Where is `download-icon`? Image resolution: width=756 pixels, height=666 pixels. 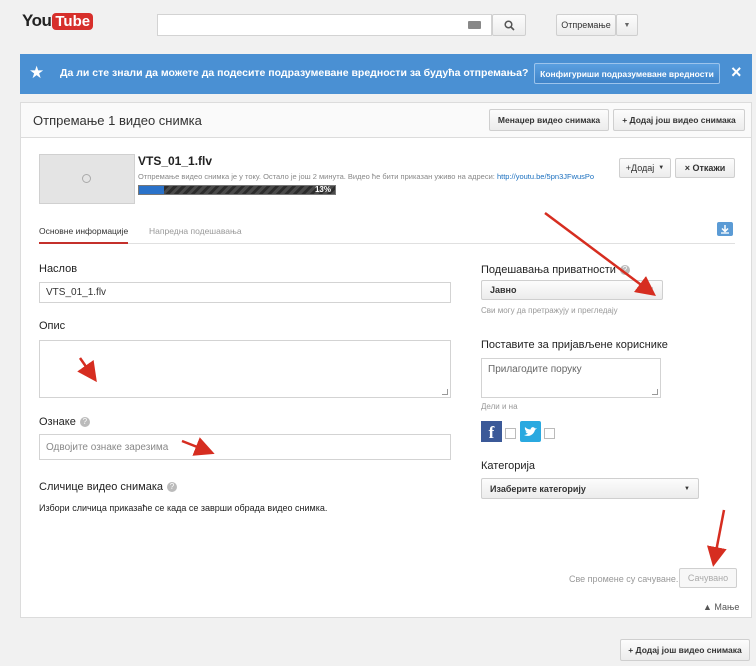
download-icon is located at coordinates (725, 229).